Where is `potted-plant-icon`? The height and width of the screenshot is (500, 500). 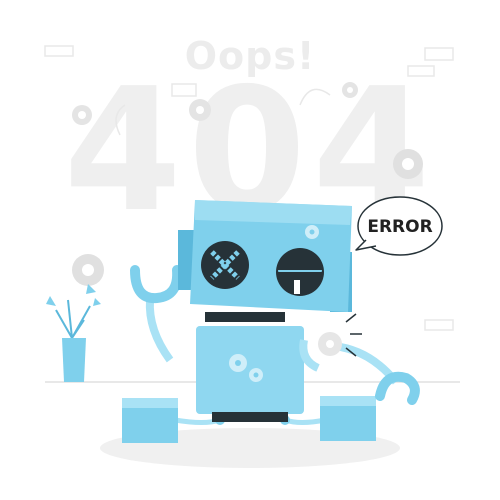 potted-plant-icon is located at coordinates (73, 333).